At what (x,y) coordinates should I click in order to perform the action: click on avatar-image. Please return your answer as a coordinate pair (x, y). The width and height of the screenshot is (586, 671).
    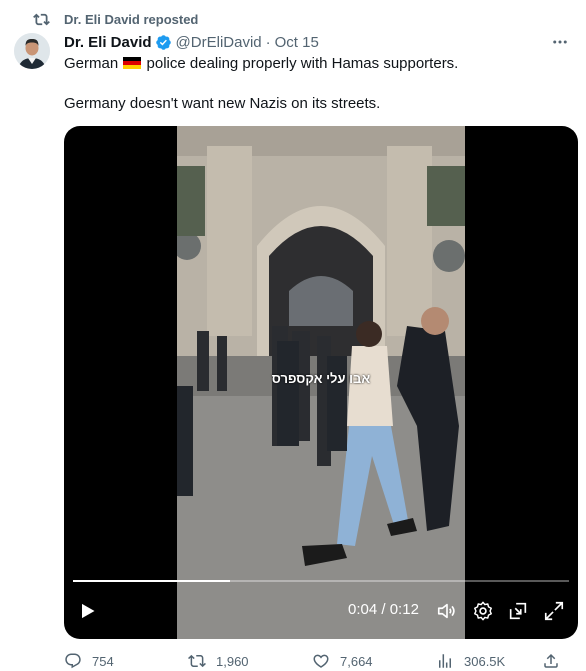
    Looking at the image, I should click on (32, 51).